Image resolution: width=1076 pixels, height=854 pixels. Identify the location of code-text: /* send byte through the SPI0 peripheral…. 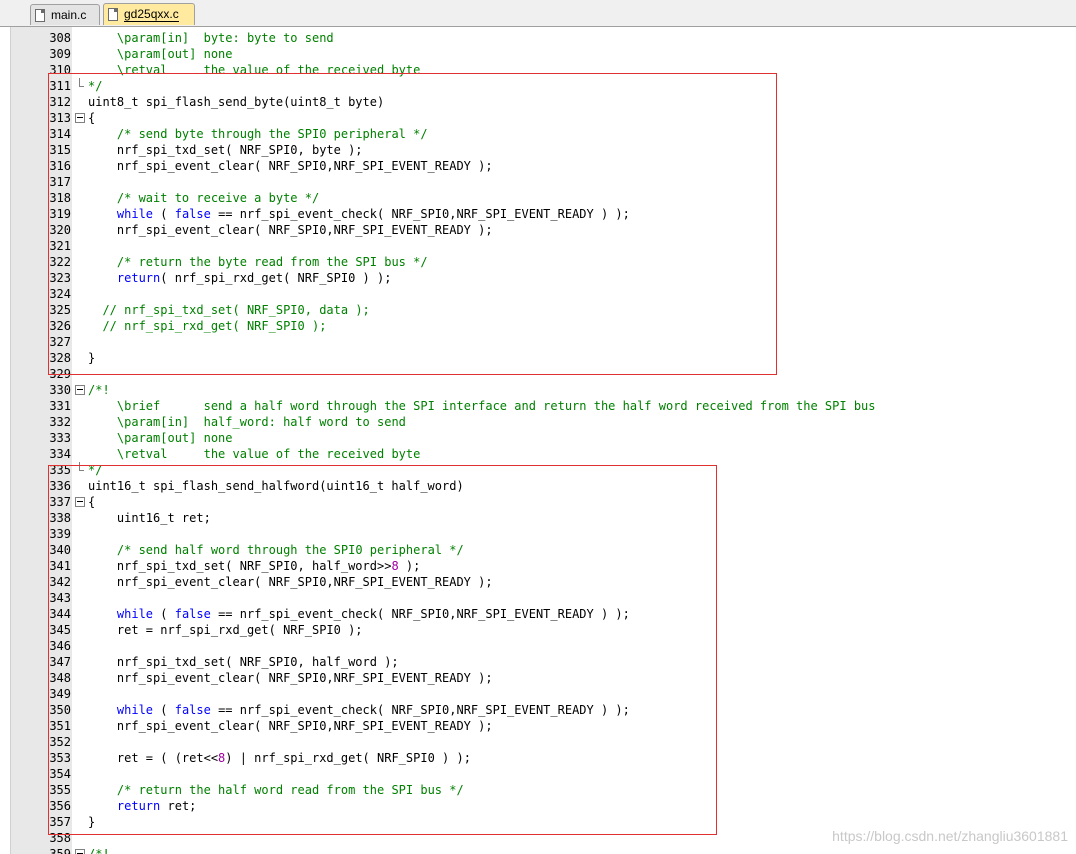
(258, 134).